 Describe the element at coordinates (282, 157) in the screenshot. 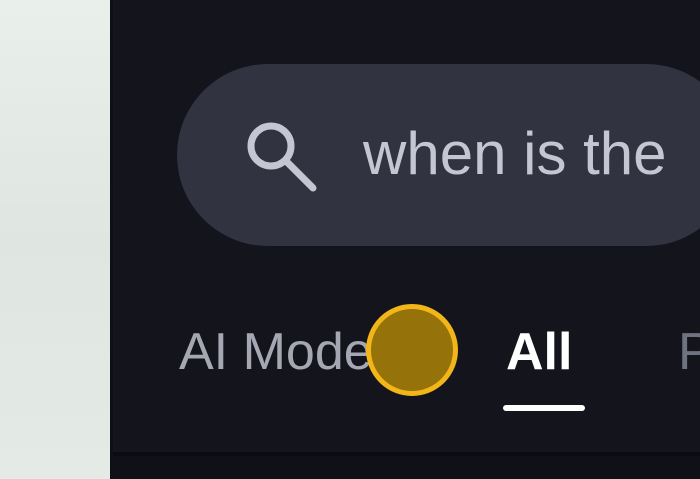

I see `search-icon` at that location.